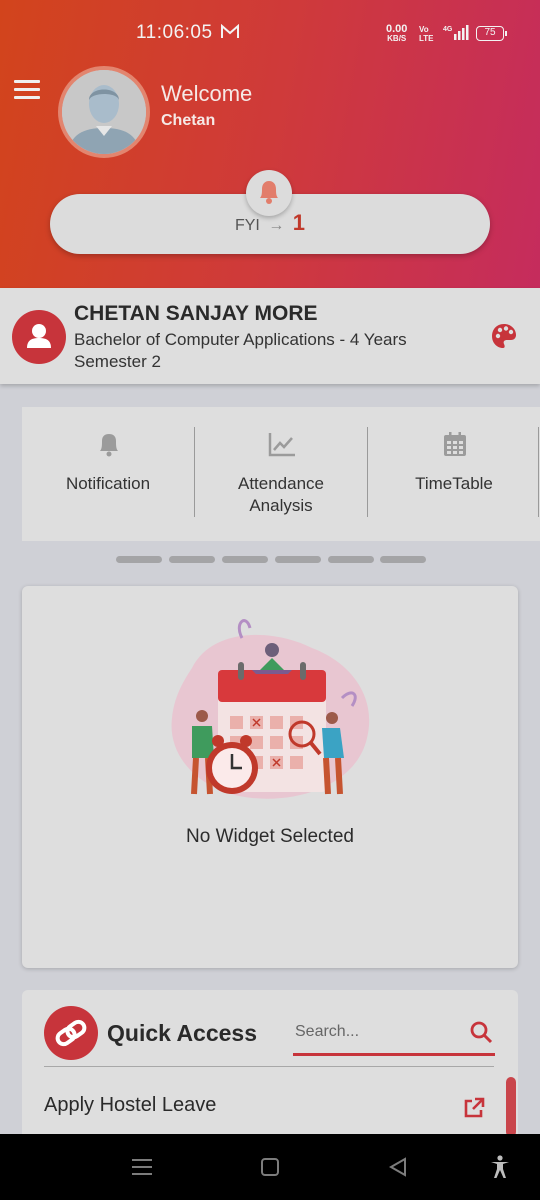 The image size is (540, 1200). Describe the element at coordinates (481, 1032) in the screenshot. I see `search-icon` at that location.